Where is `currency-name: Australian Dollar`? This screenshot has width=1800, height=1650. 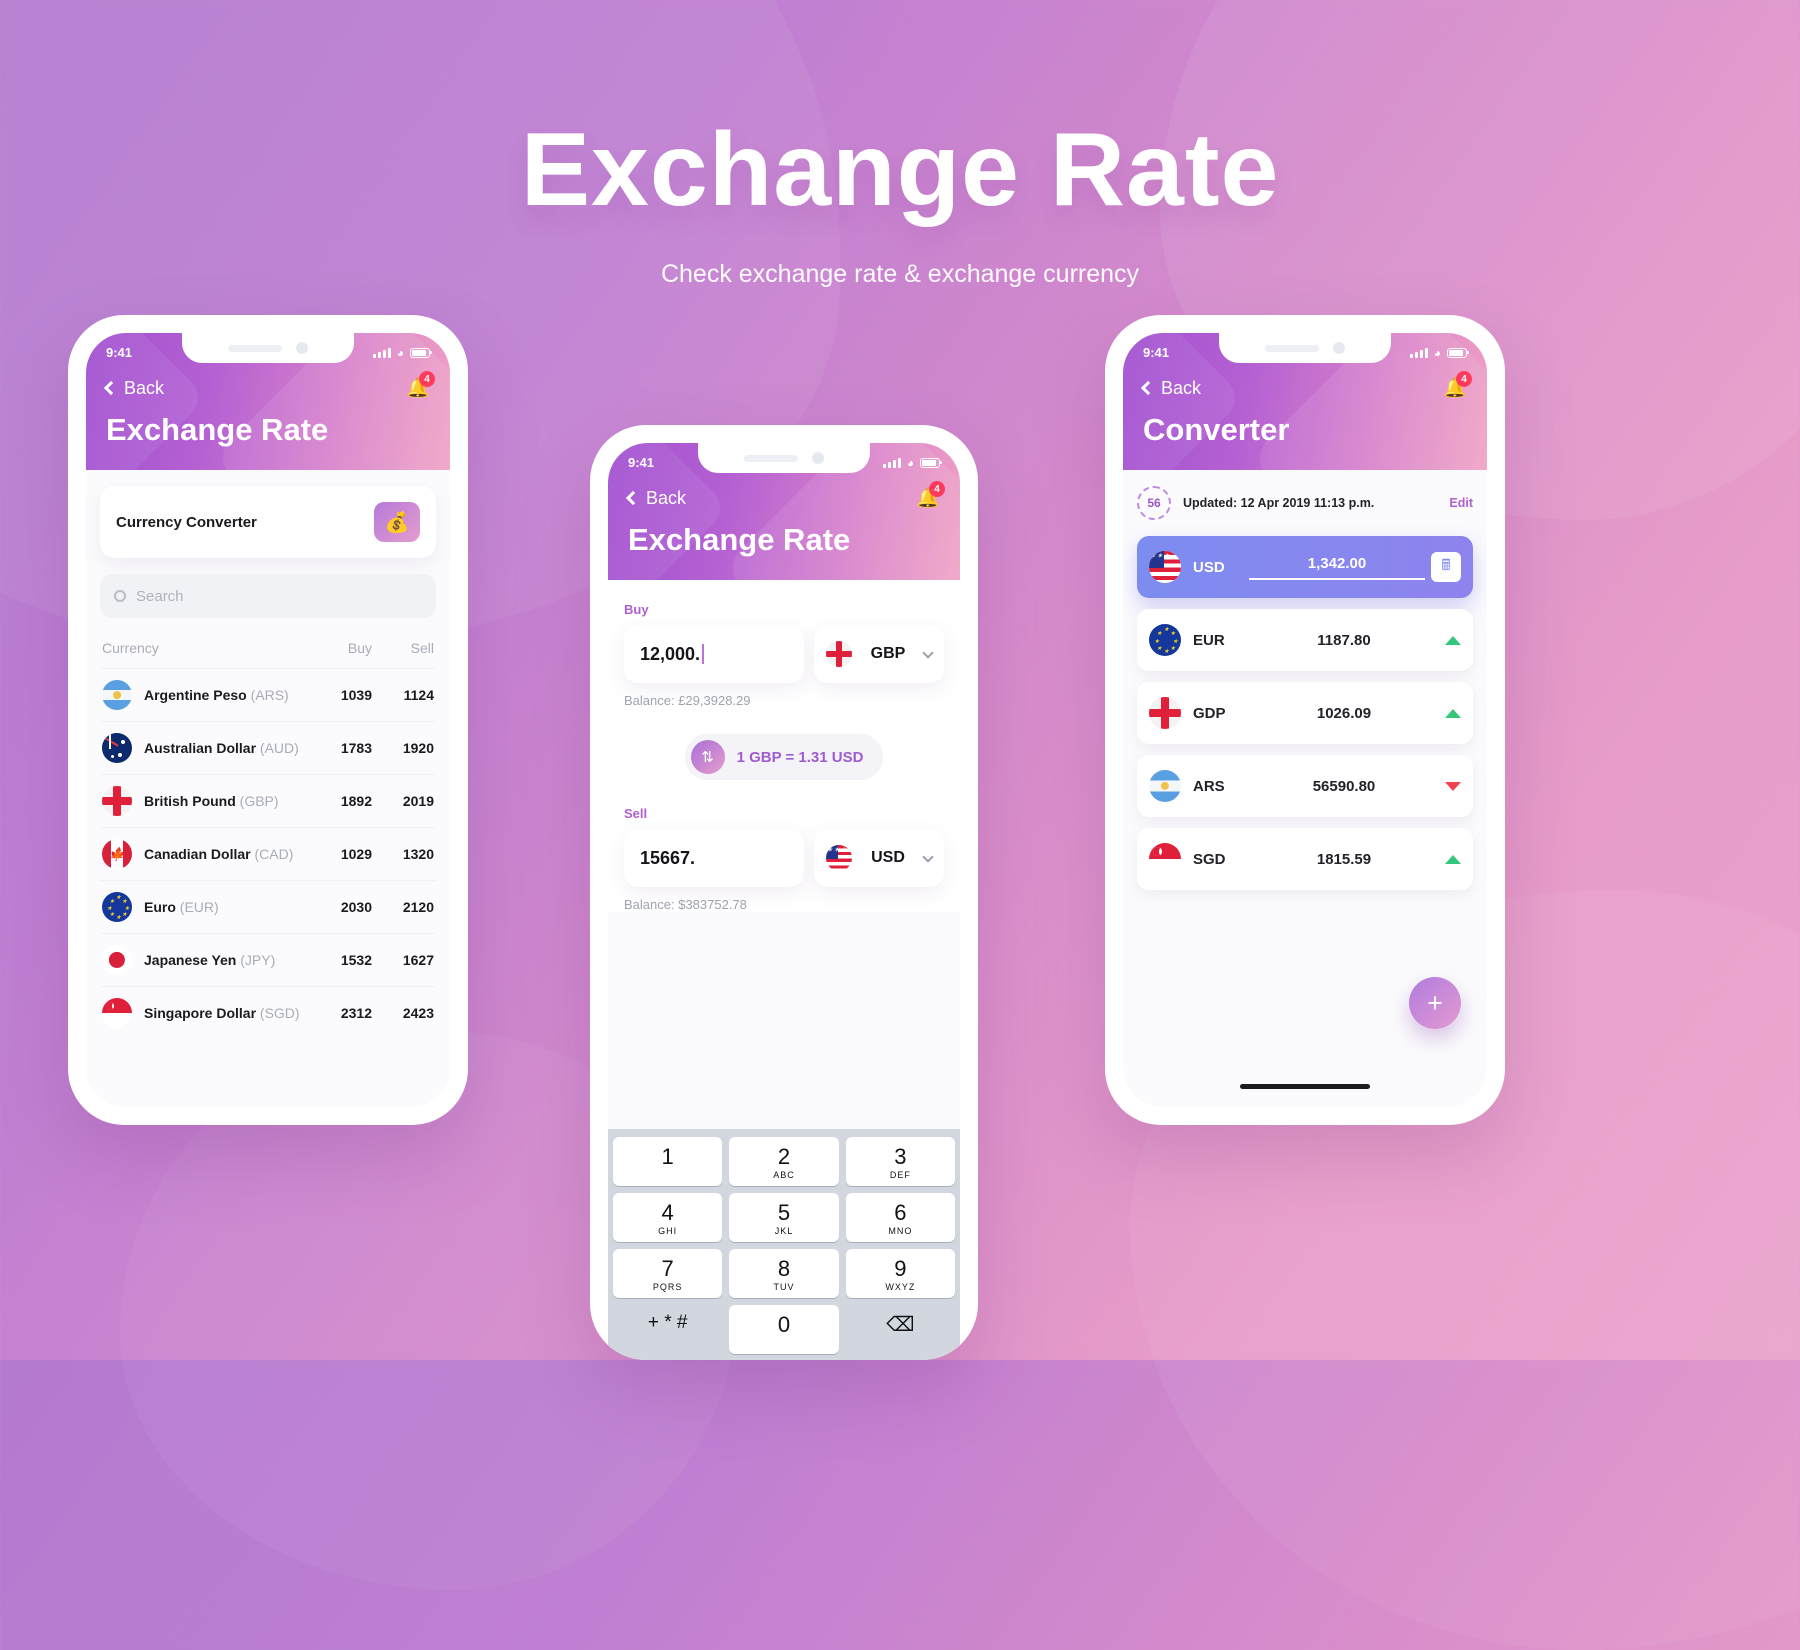 currency-name: Australian Dollar is located at coordinates (200, 748).